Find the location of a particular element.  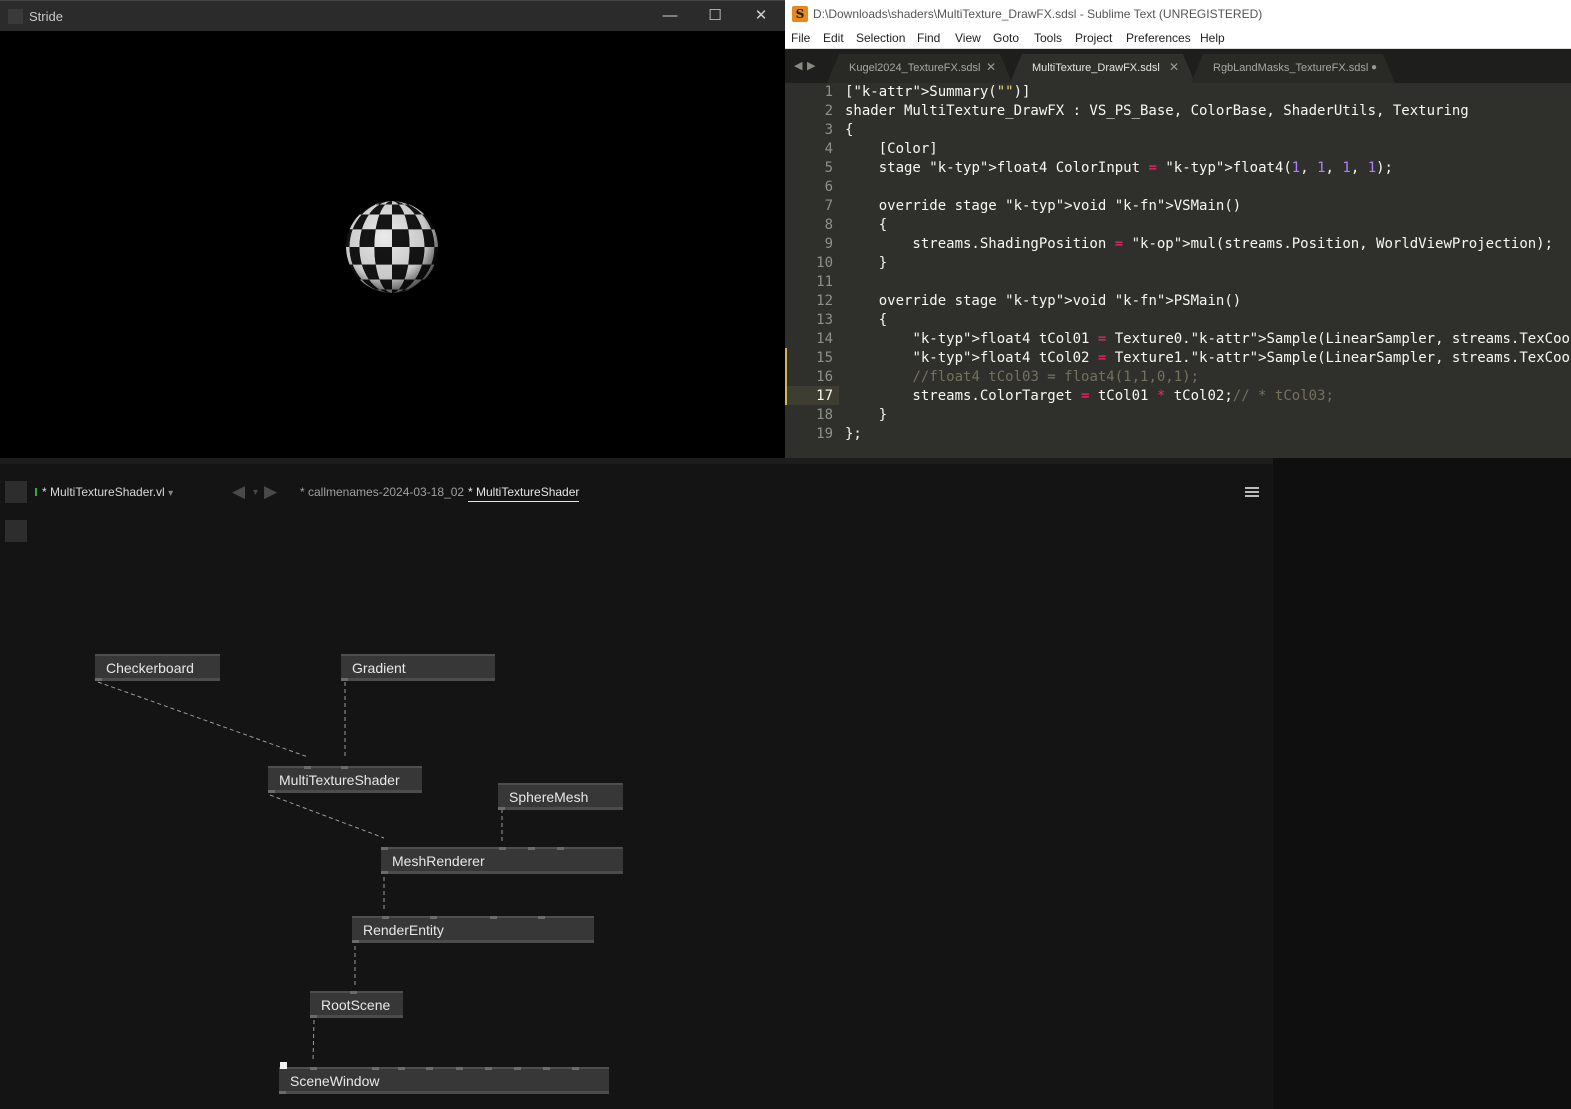

tab-multitextureshader: * MultiTextureShader is located at coordinates (524, 493).